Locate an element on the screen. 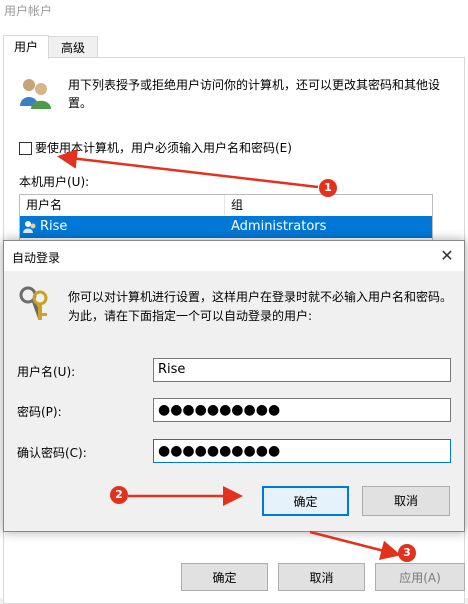 The image size is (468, 604). column-header-username: 用户名 is located at coordinates (122, 205).